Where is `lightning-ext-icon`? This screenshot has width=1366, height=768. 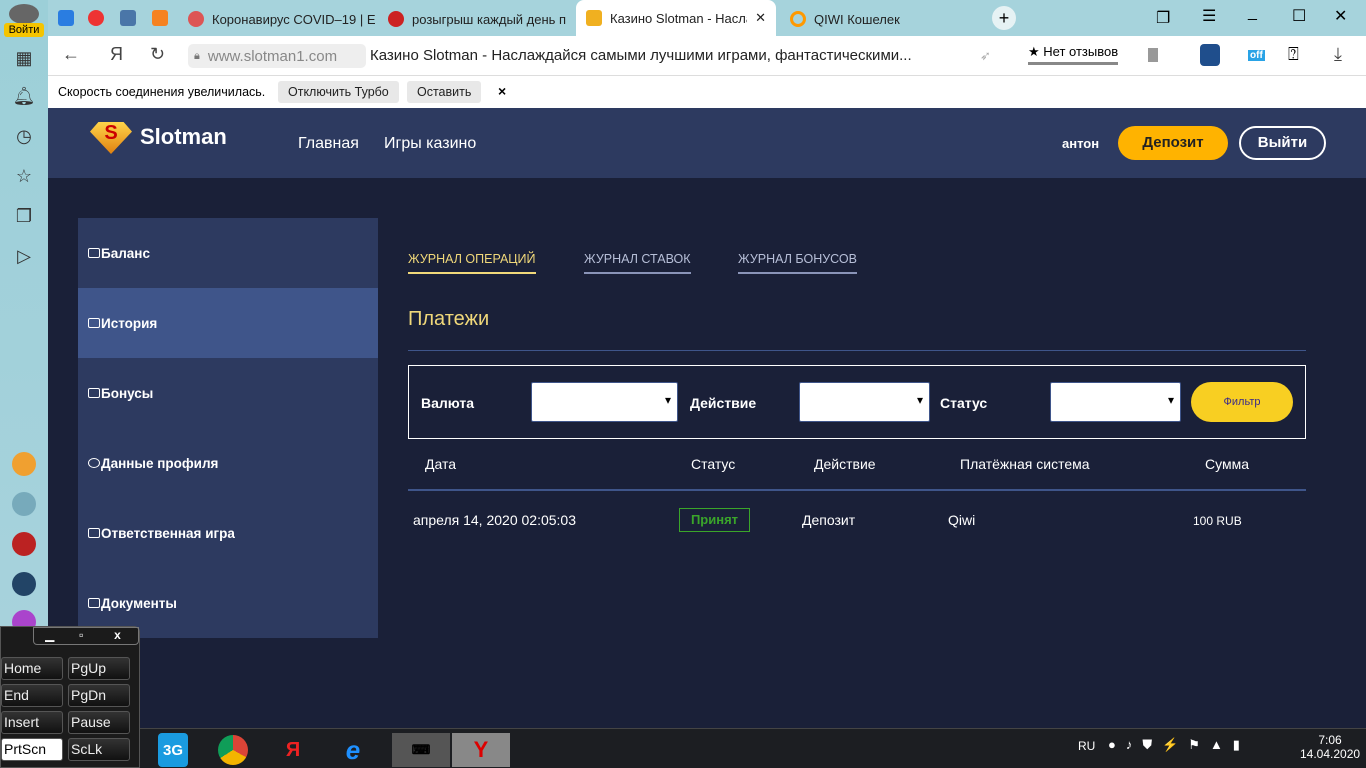
lightning-ext-icon is located at coordinates (1210, 55).